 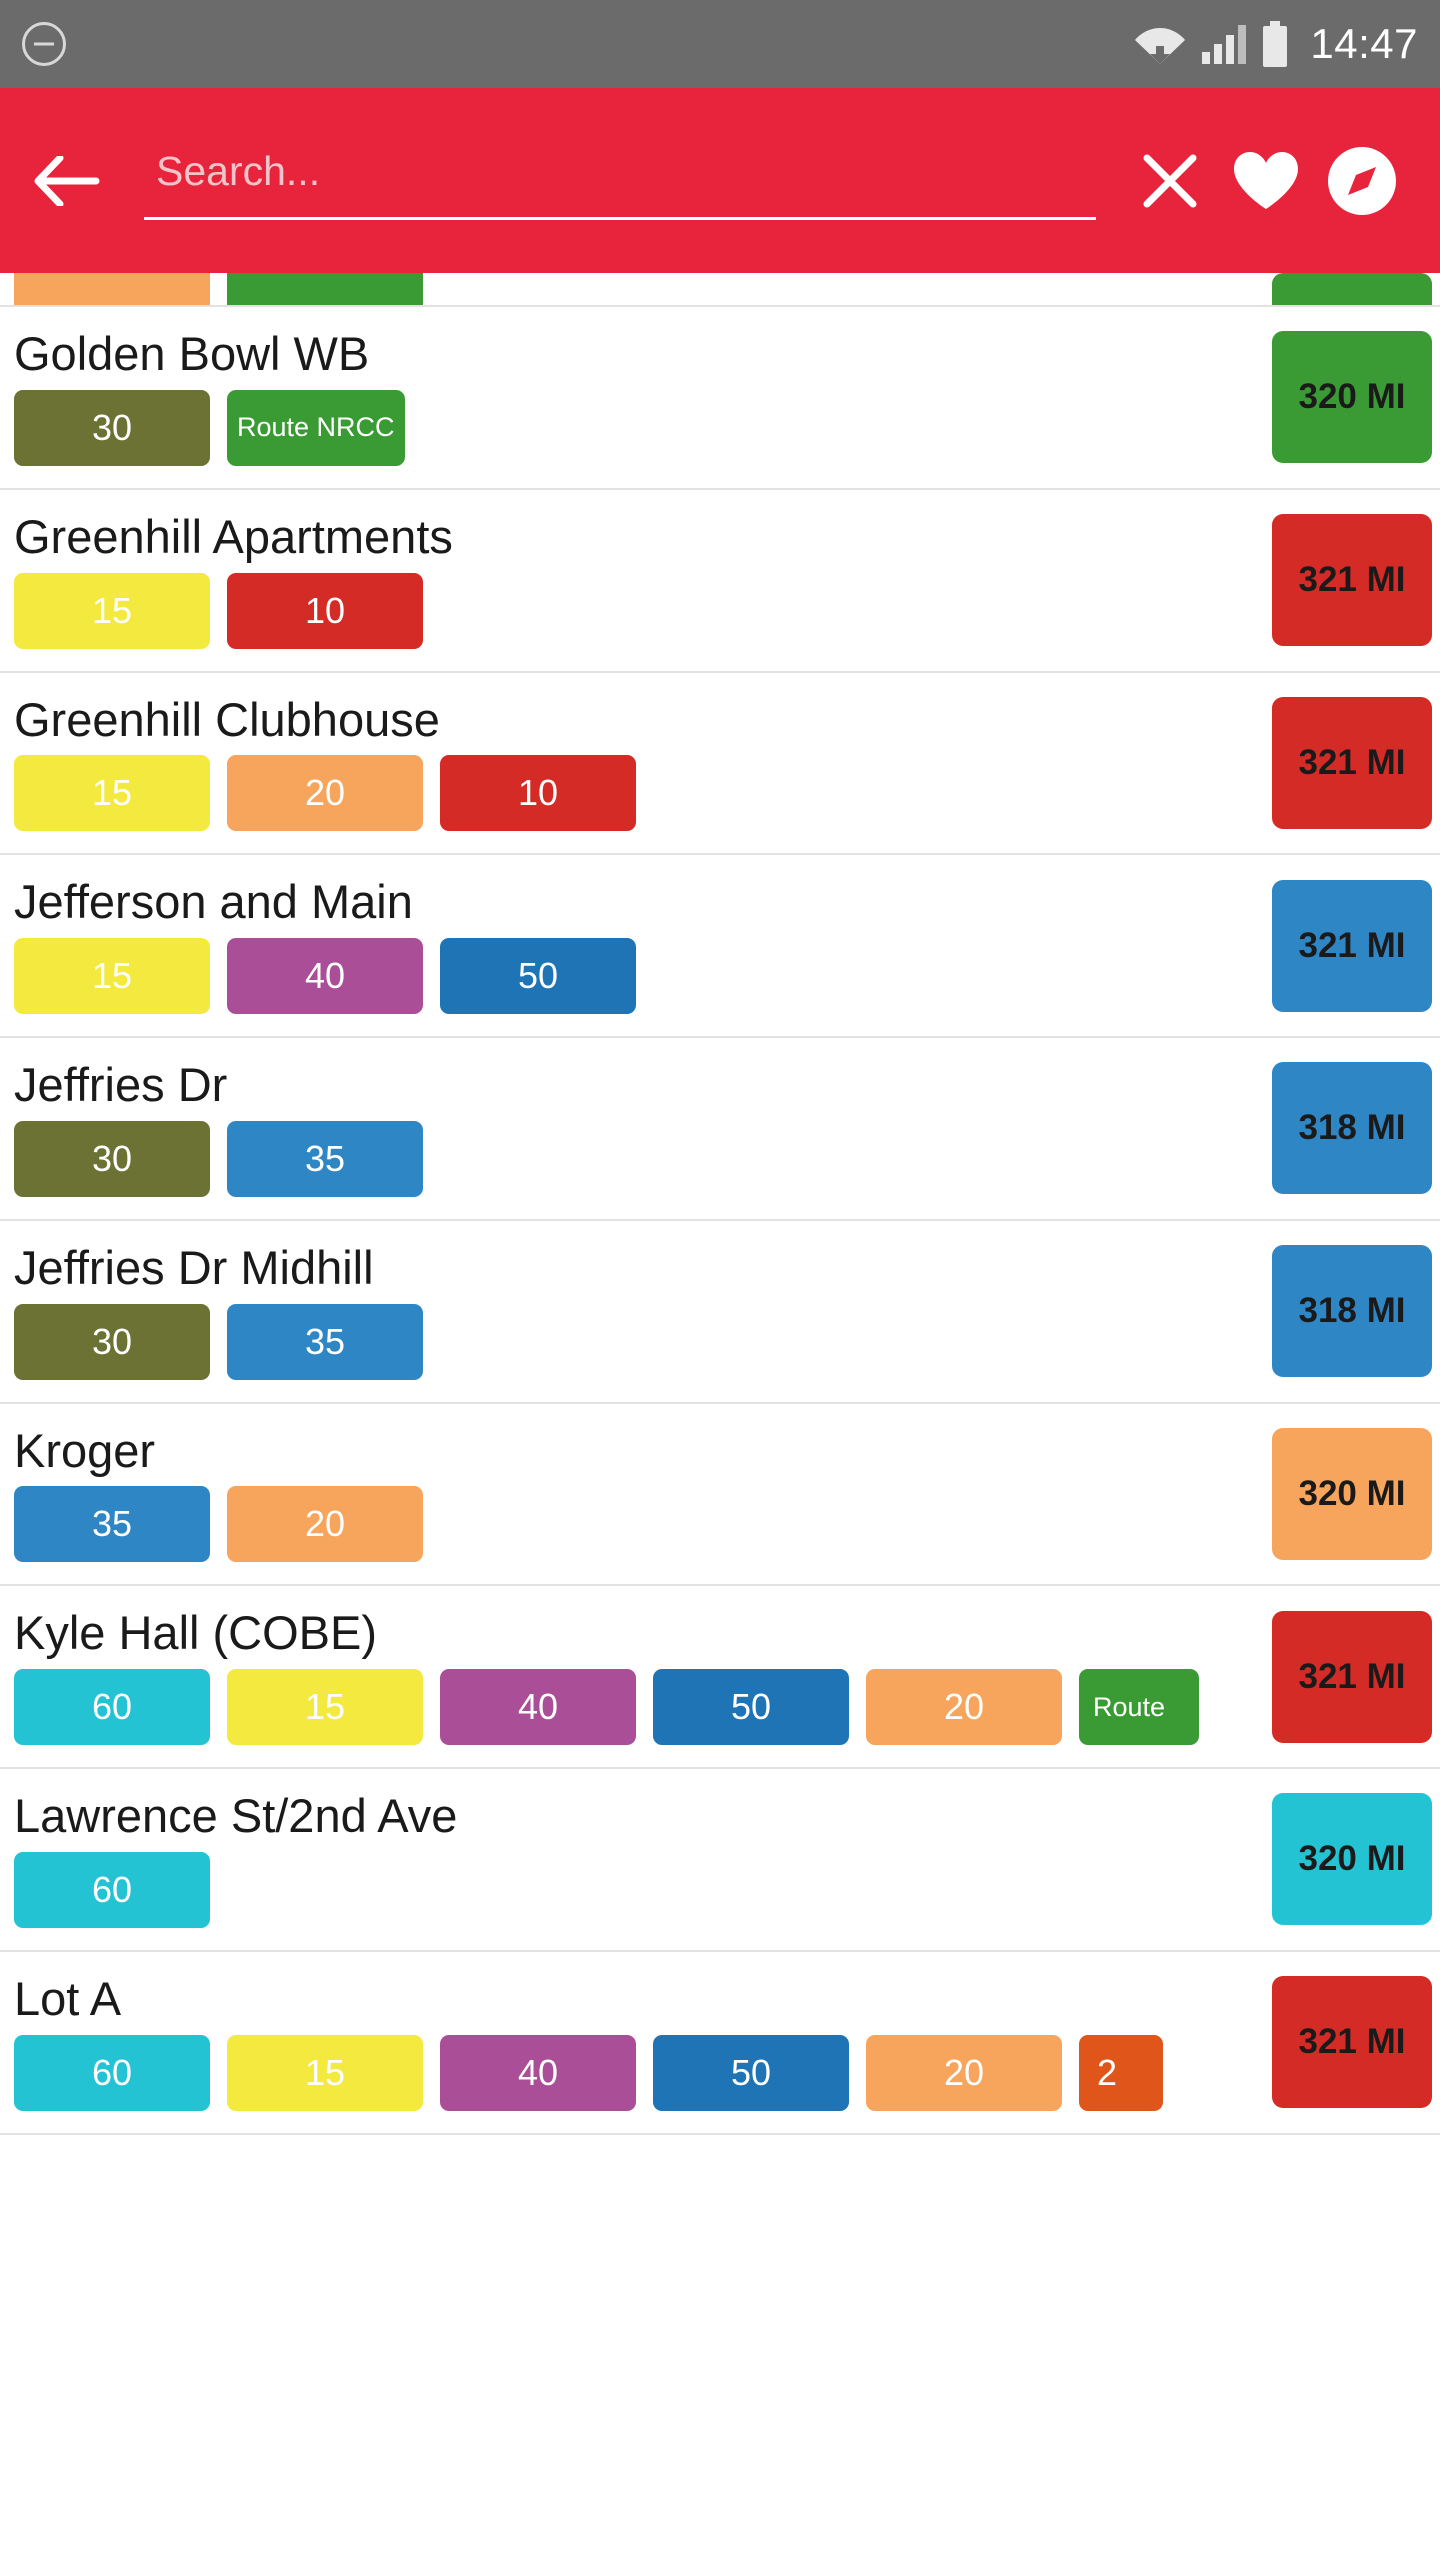 I want to click on list-item-title: Jeffries Dr Midhill, so click(x=194, y=1267).